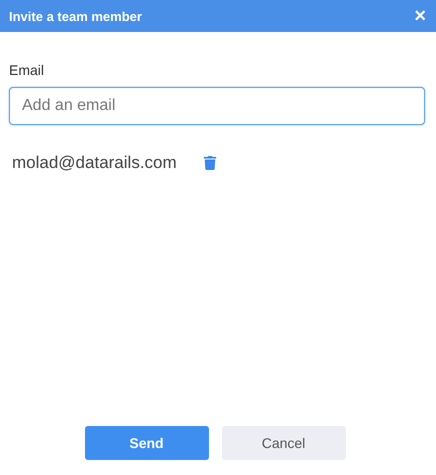 This screenshot has width=436, height=475. Describe the element at coordinates (217, 106) in the screenshot. I see `email-input: Add an email` at that location.